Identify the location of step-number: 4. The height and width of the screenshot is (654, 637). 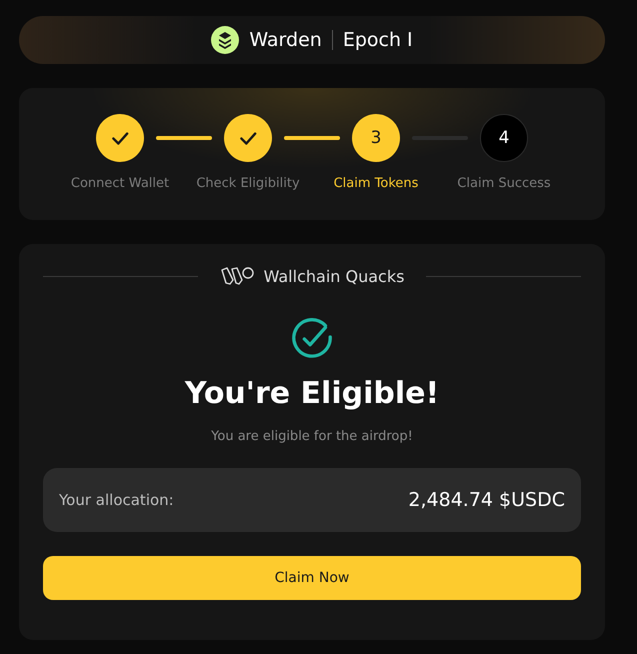
(504, 138).